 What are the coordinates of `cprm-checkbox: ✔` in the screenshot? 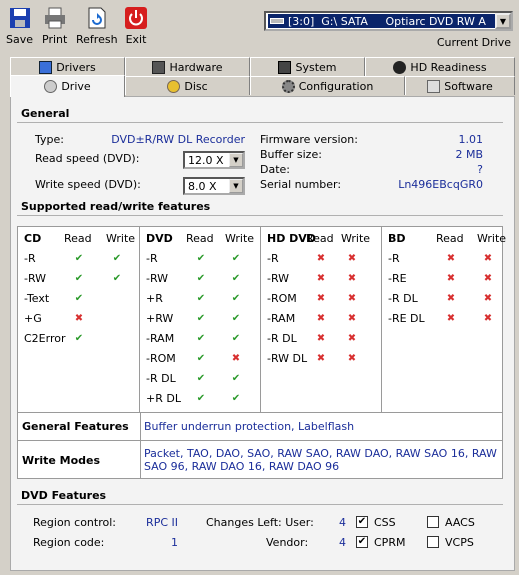 It's located at (362, 542).